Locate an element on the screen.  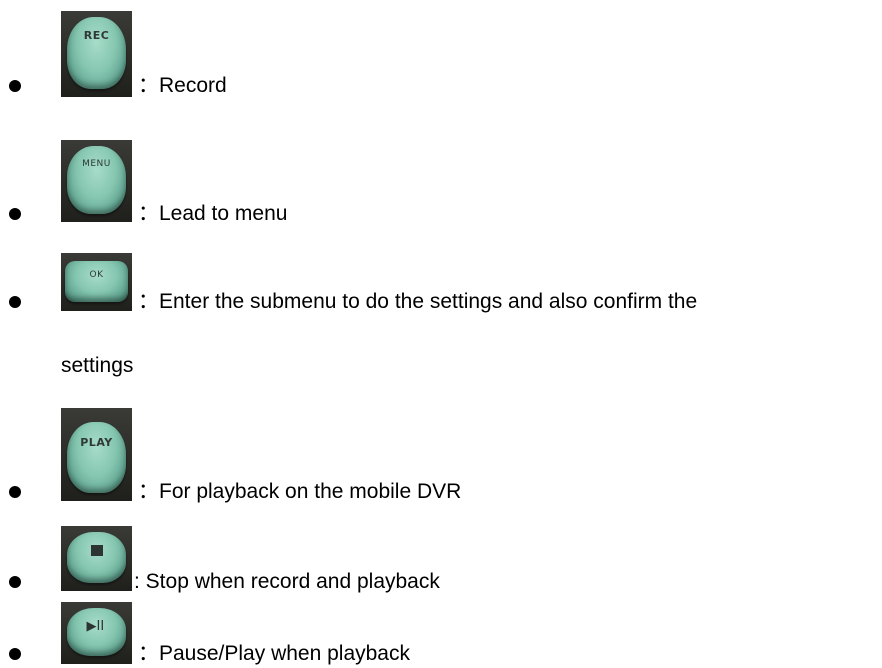
play-button-label: PLAY is located at coordinates (96, 442).